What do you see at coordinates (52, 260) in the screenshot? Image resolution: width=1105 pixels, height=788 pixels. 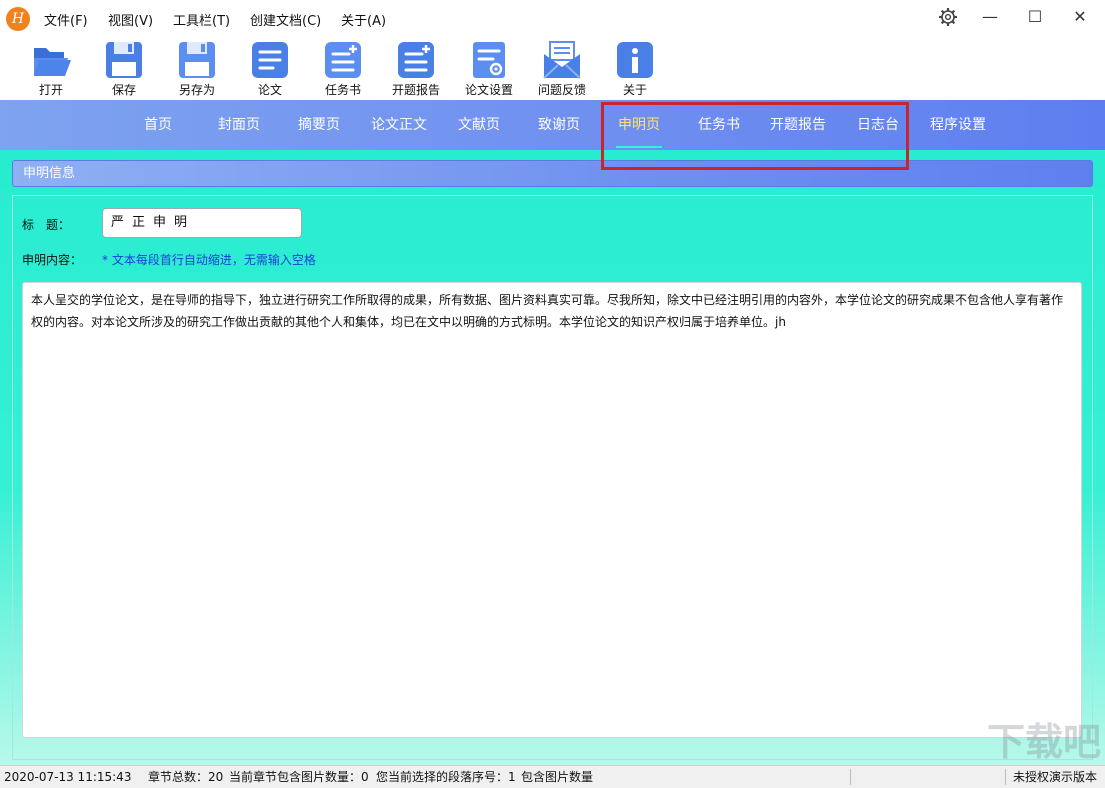 I see `content-label: 申明内容：` at bounding box center [52, 260].